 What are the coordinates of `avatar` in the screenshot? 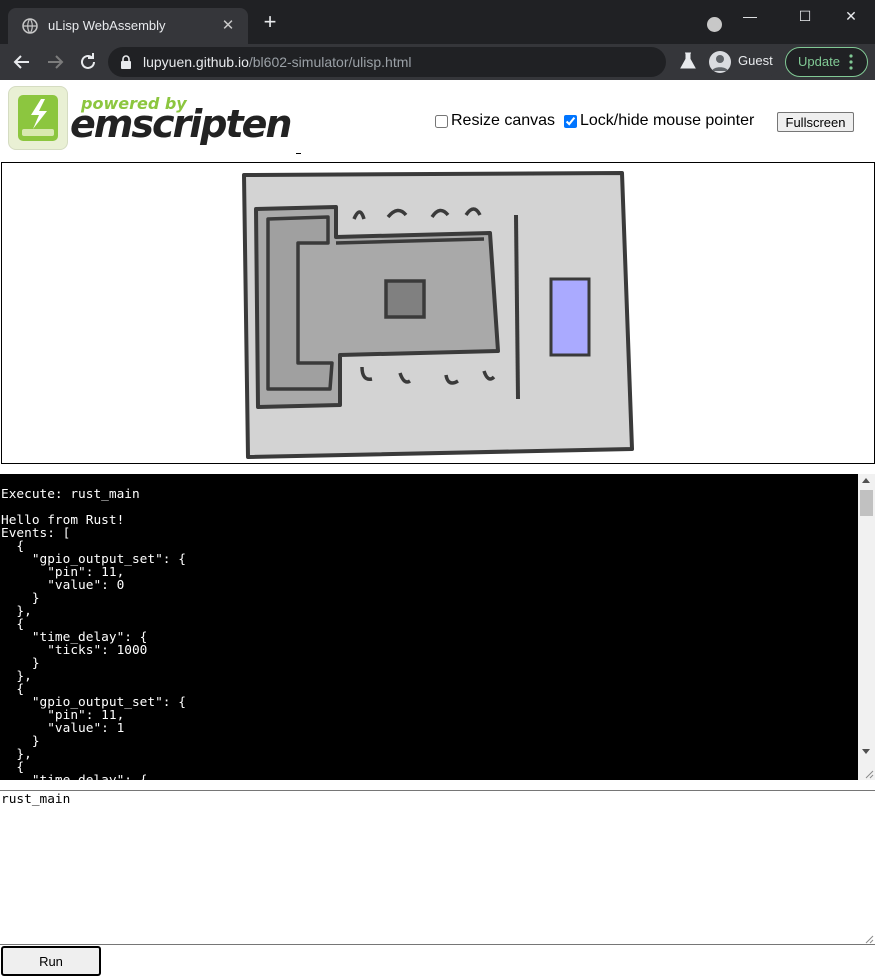 It's located at (720, 62).